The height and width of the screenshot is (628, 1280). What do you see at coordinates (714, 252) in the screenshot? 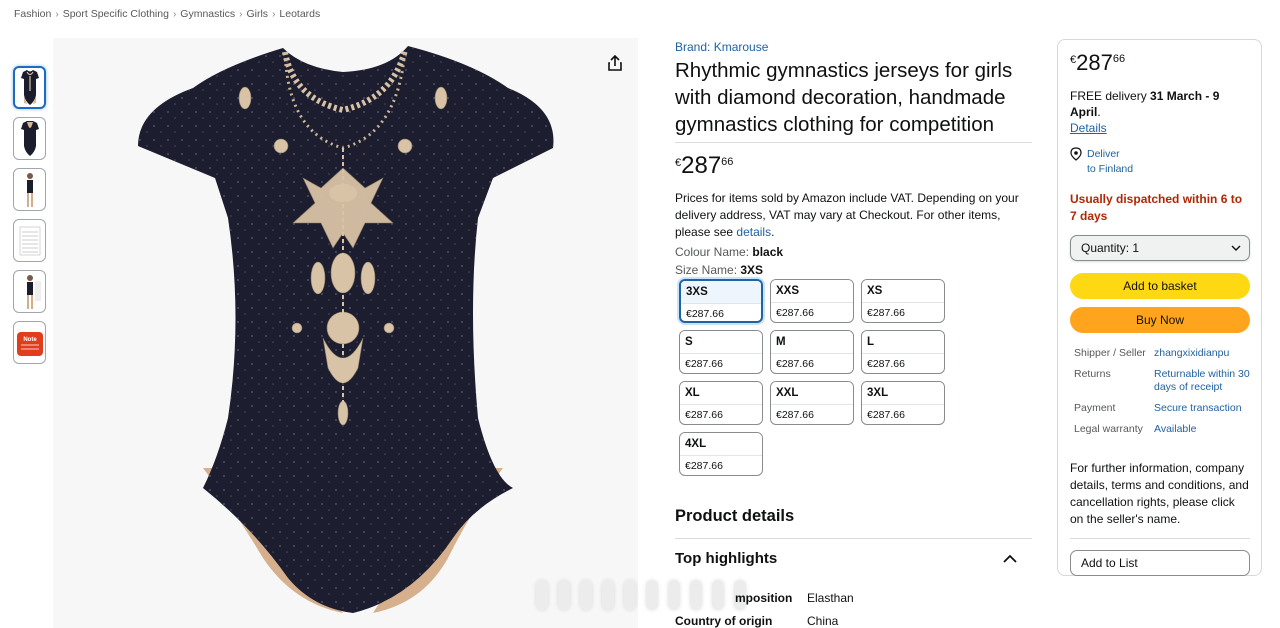
I see `colour-label: Colour Name:` at bounding box center [714, 252].